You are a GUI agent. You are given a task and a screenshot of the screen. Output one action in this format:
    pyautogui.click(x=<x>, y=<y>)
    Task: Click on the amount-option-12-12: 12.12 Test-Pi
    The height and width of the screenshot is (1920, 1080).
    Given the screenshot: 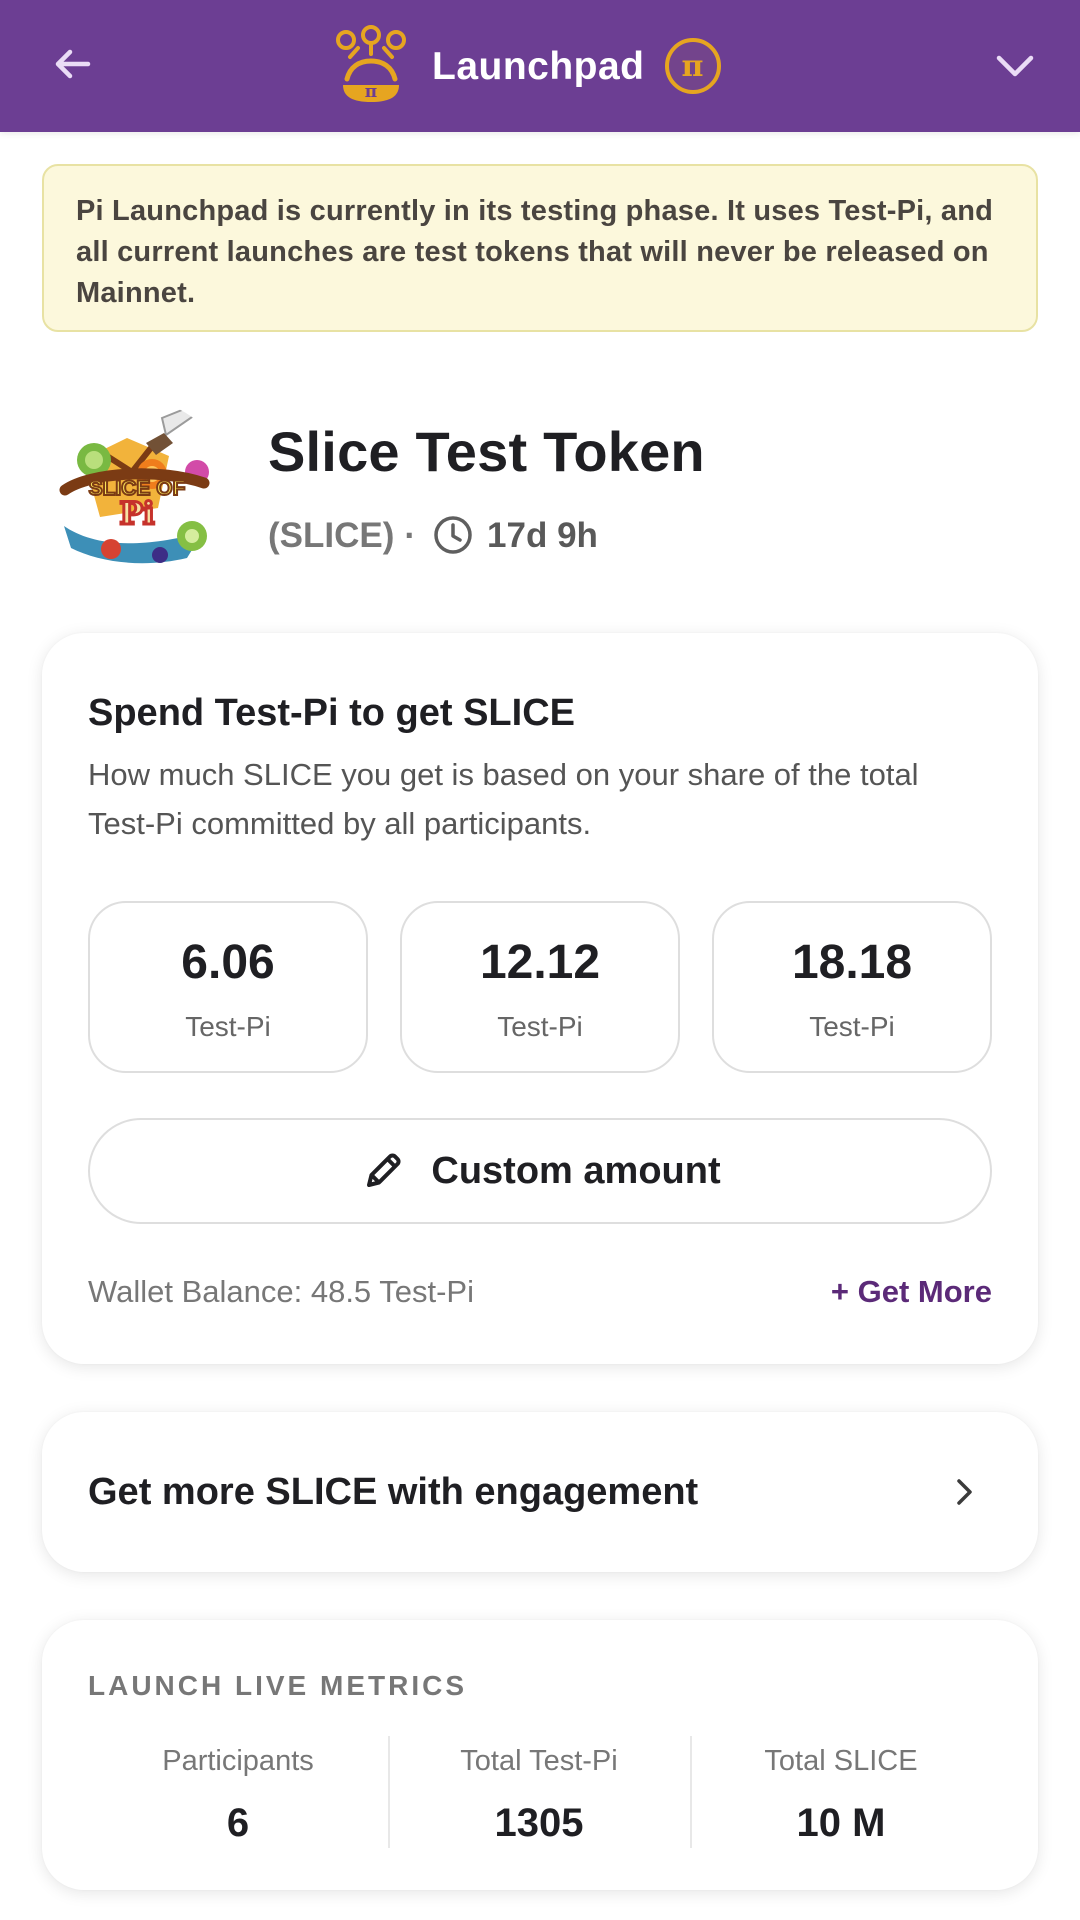 What is the action you would take?
    pyautogui.click(x=540, y=987)
    